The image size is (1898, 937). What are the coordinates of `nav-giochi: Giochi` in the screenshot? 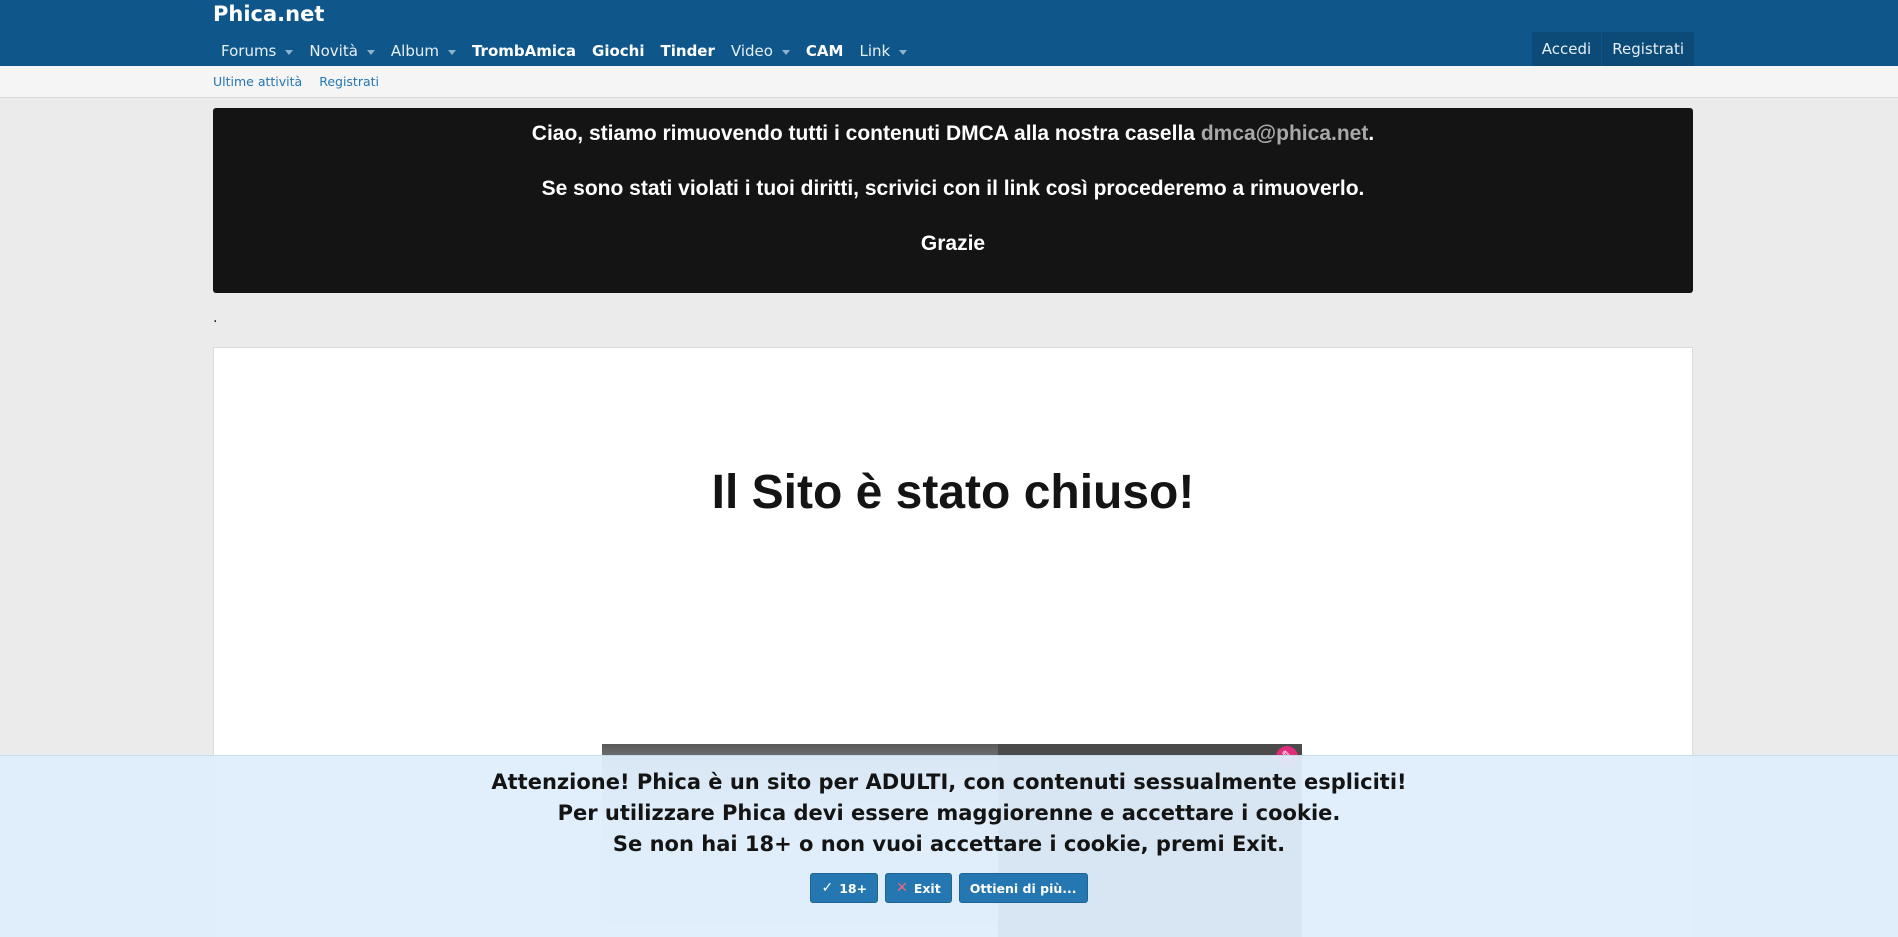 It's located at (618, 51).